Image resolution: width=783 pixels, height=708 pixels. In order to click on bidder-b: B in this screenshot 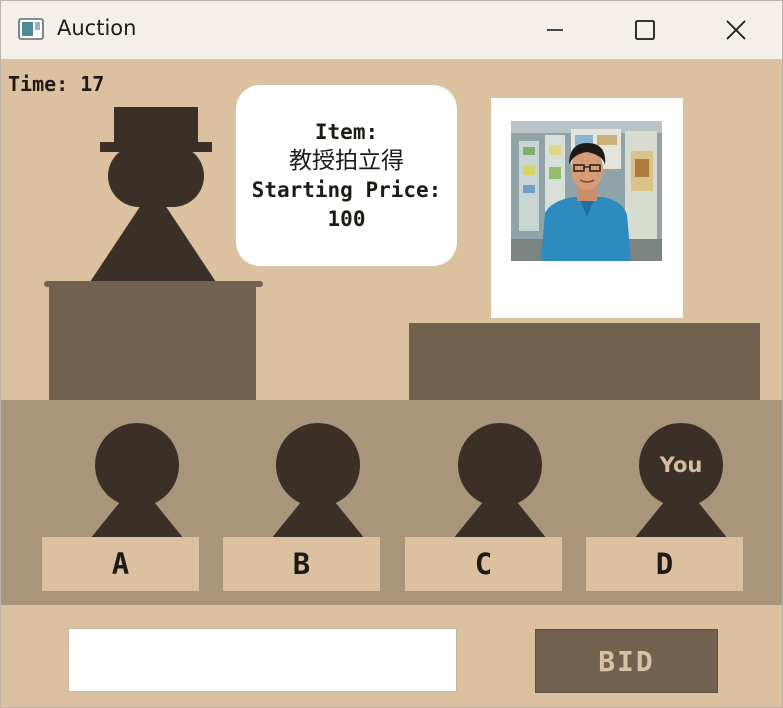, I will do `click(318, 509)`.